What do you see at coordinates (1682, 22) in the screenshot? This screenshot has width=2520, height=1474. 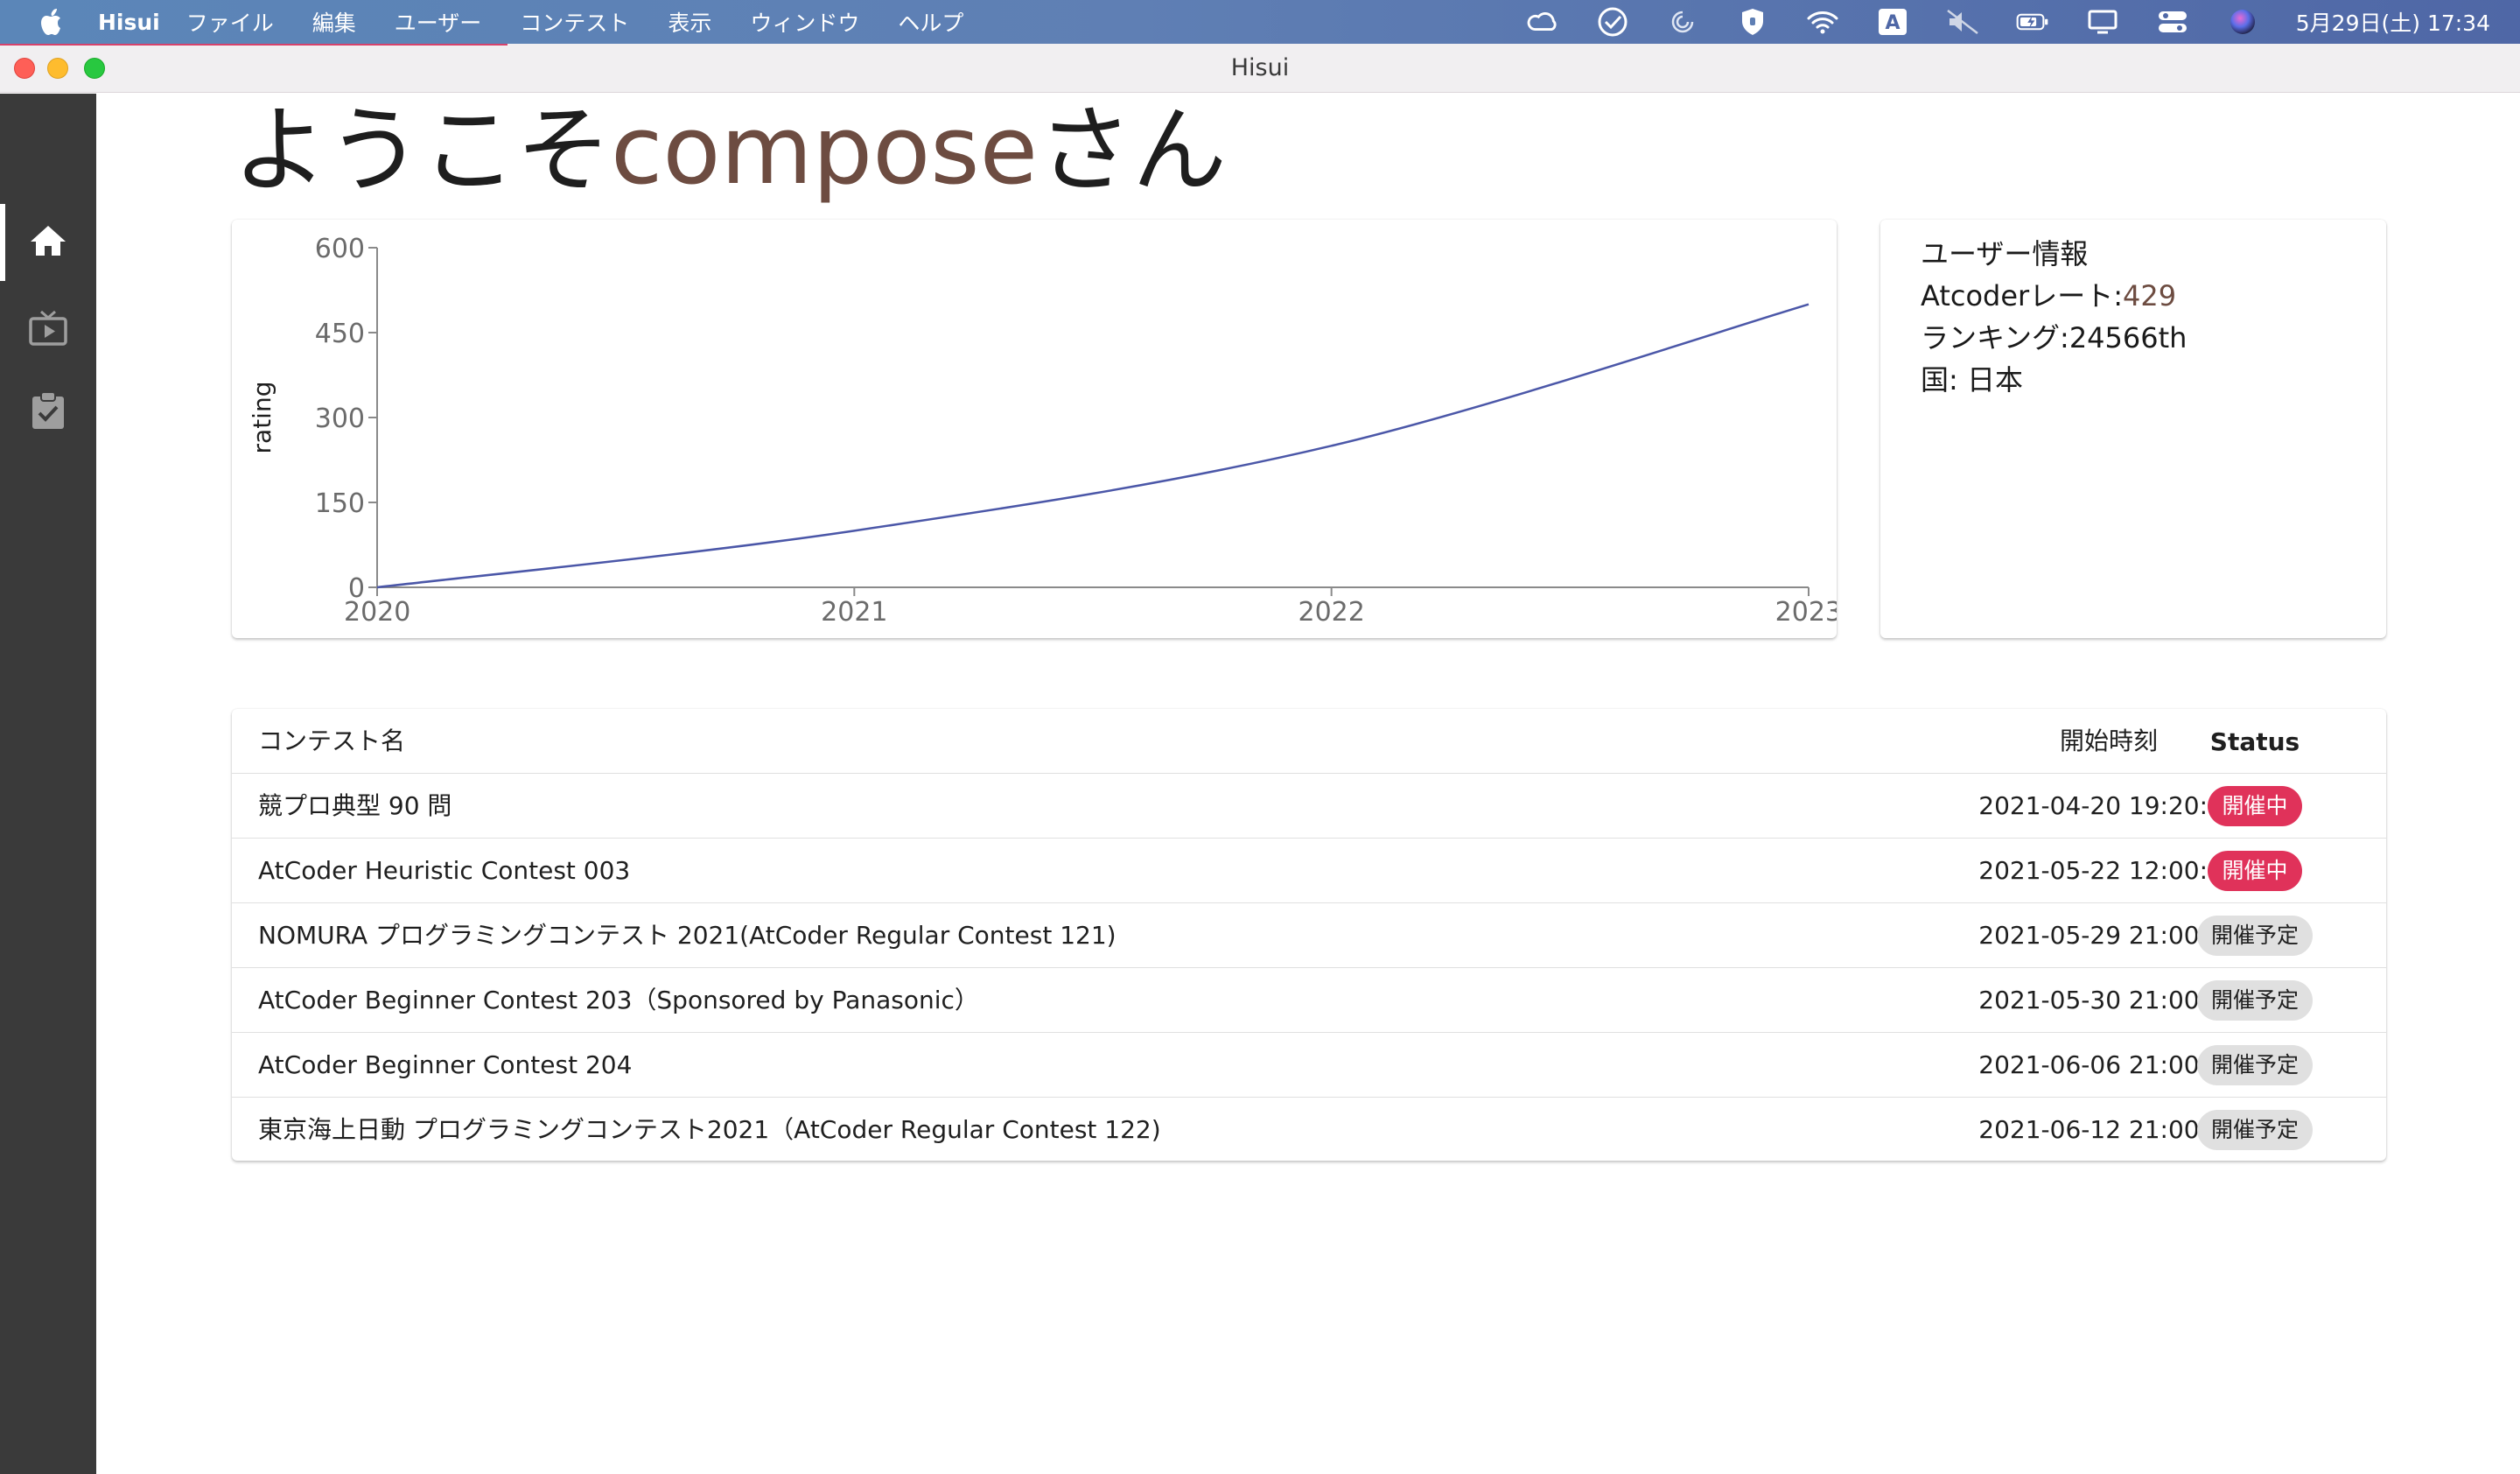 I see `swirl-icon` at bounding box center [1682, 22].